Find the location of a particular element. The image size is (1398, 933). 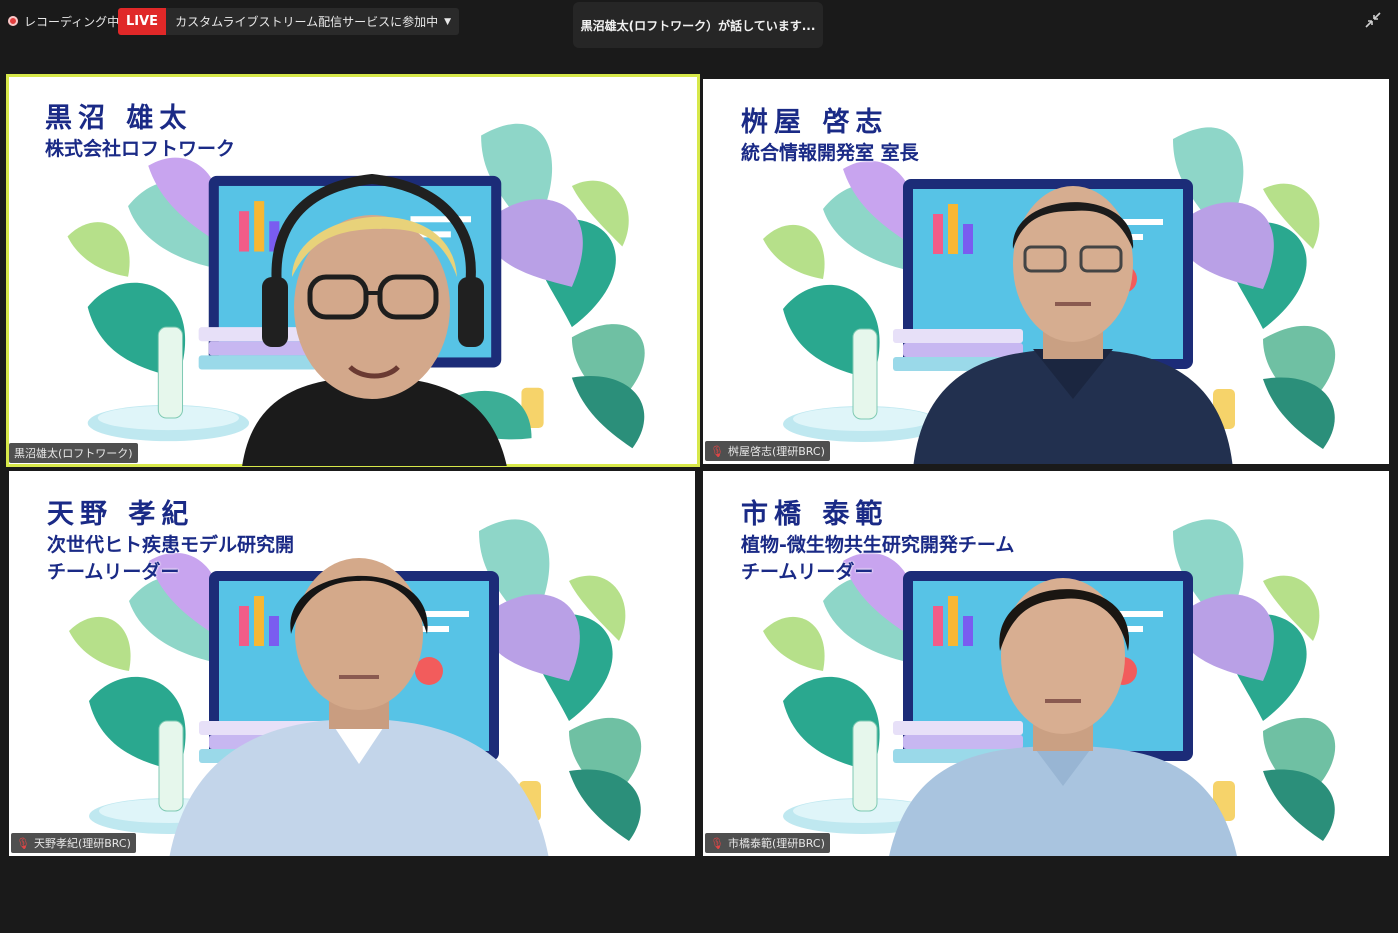

participant-name-label: 黒沼雄太(ロフトワーク) is located at coordinates (73, 453).